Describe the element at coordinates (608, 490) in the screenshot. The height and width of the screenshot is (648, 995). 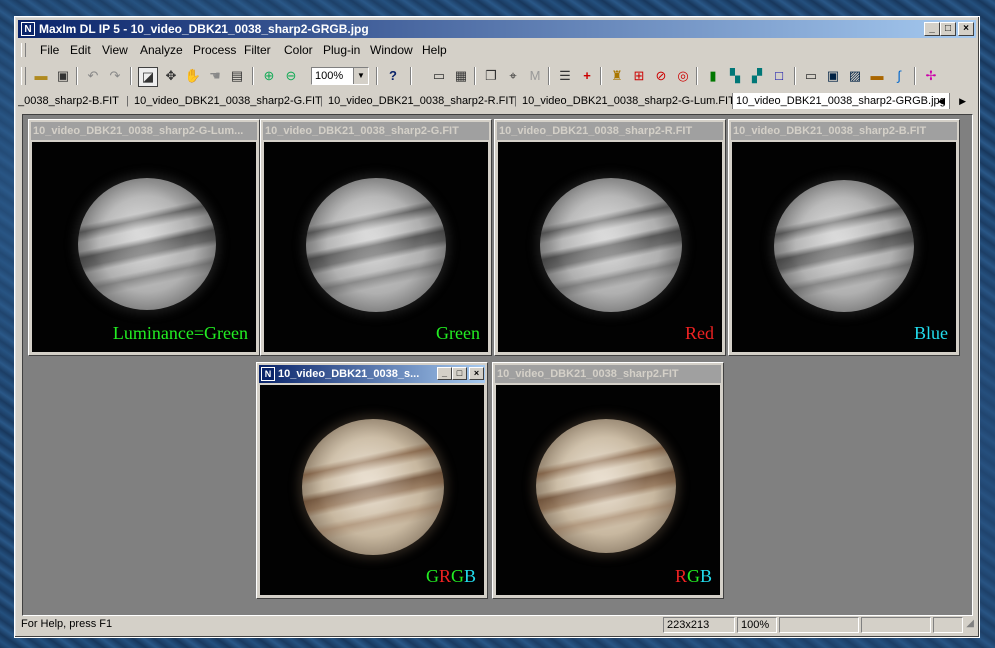
I see `jupiter-image: RGB` at that location.